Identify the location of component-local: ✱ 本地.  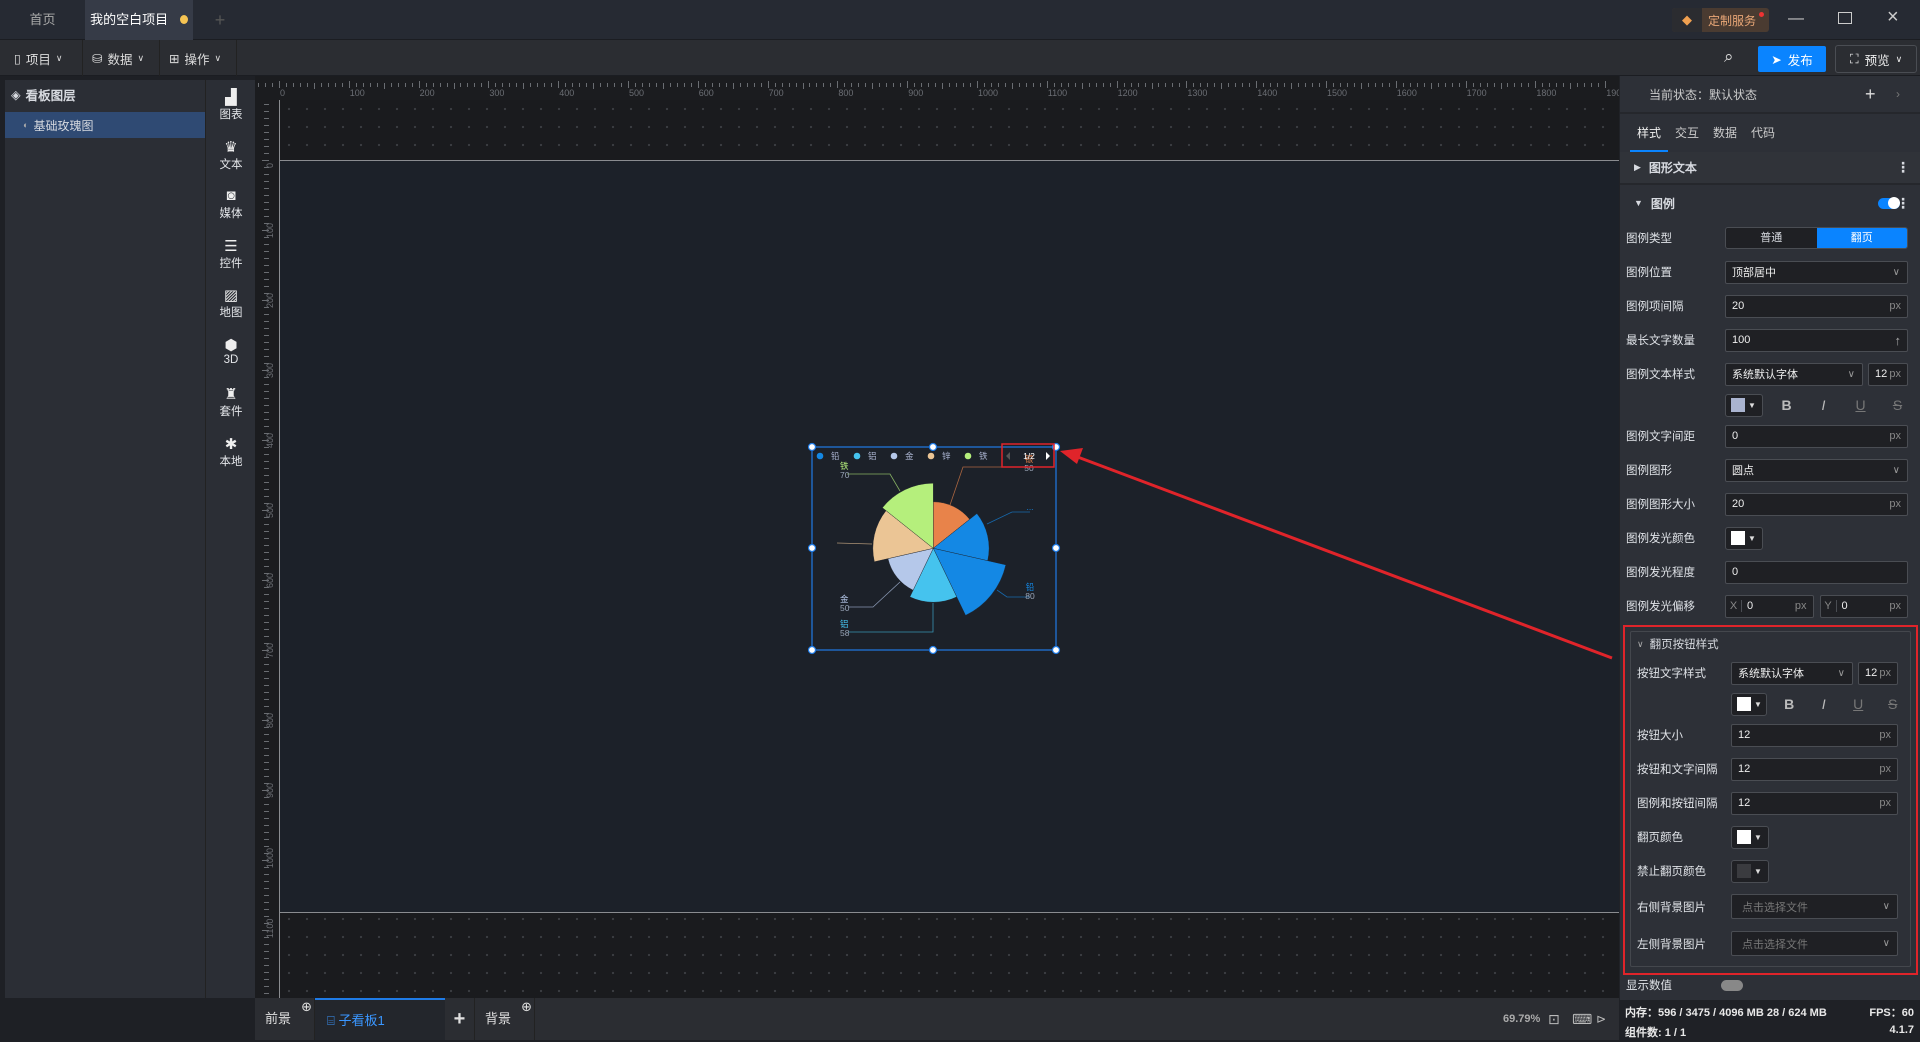
(231, 452).